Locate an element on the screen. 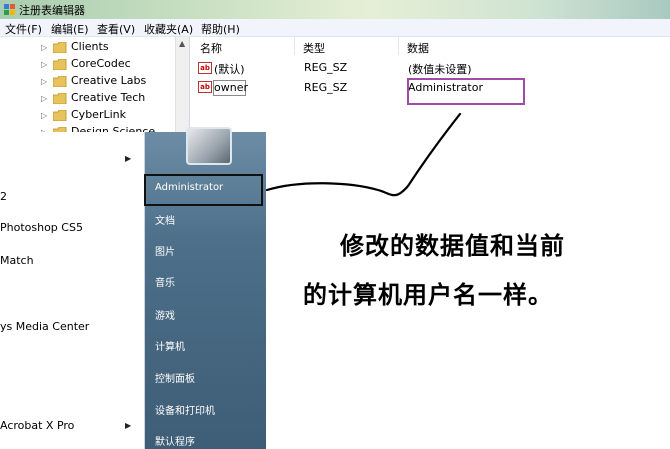  sm-link-default-programs: 默认程序 is located at coordinates (175, 440).